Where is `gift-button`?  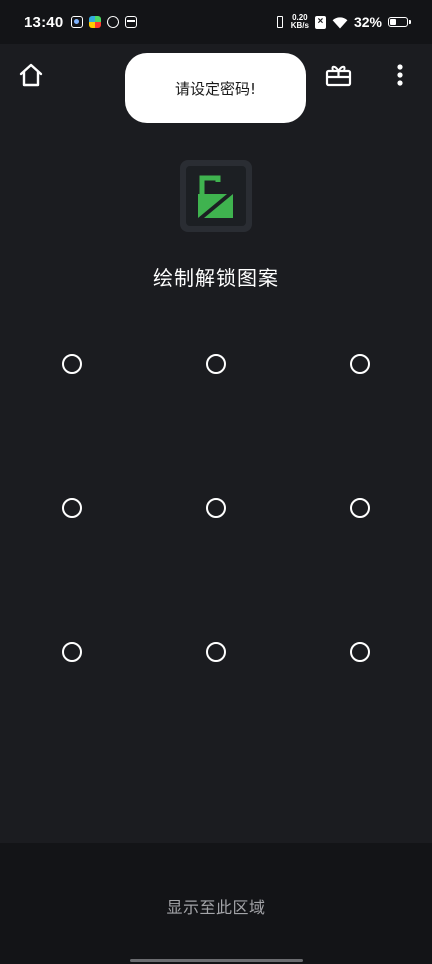
gift-button is located at coordinates (338, 75).